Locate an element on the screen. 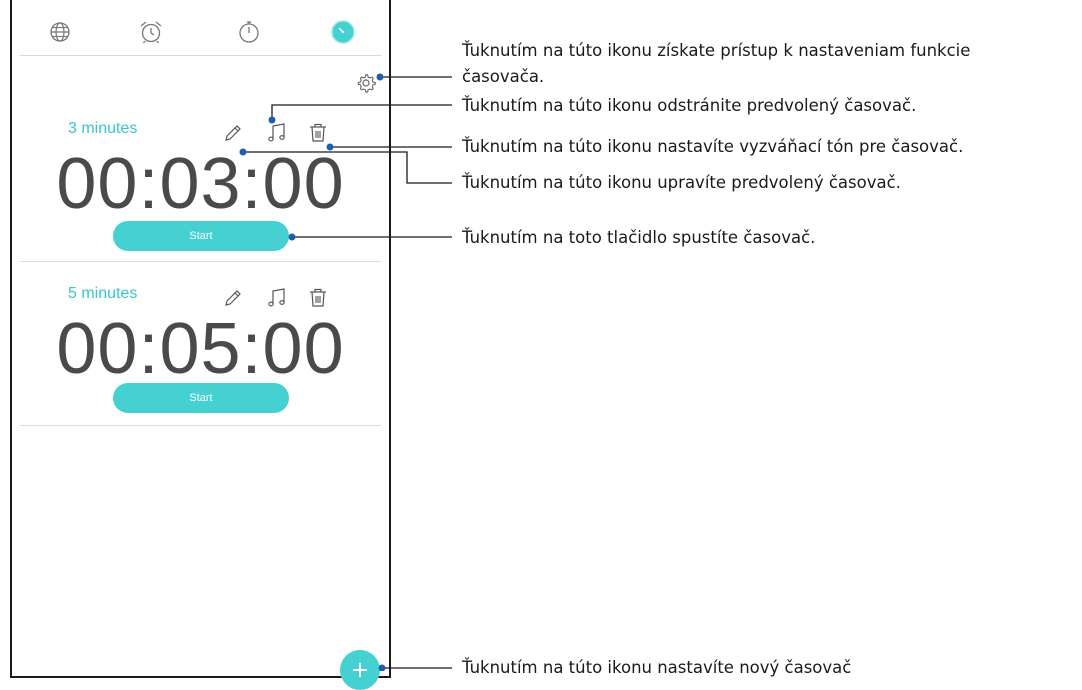 The width and height of the screenshot is (1082, 690). callout-dot-delete is located at coordinates (272, 120).